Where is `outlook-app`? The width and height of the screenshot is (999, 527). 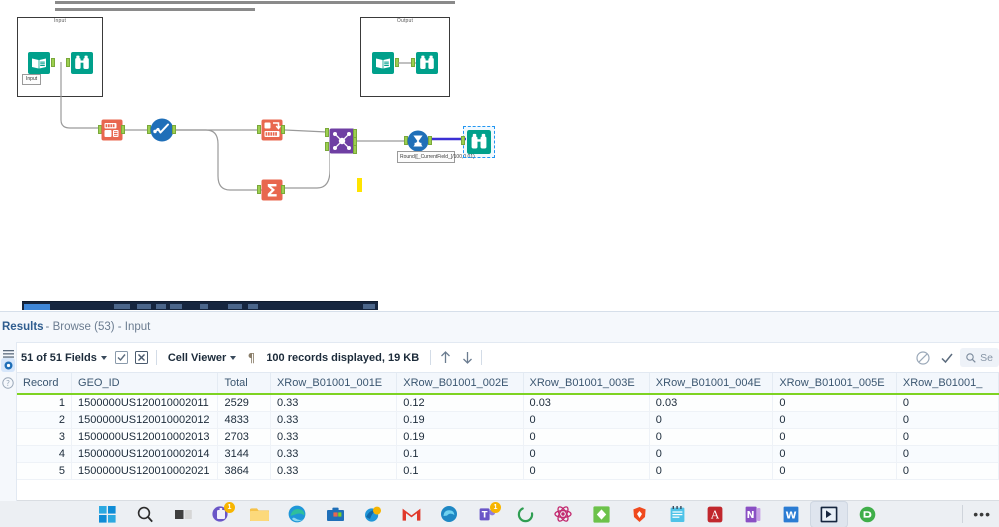 outlook-app is located at coordinates (373, 514).